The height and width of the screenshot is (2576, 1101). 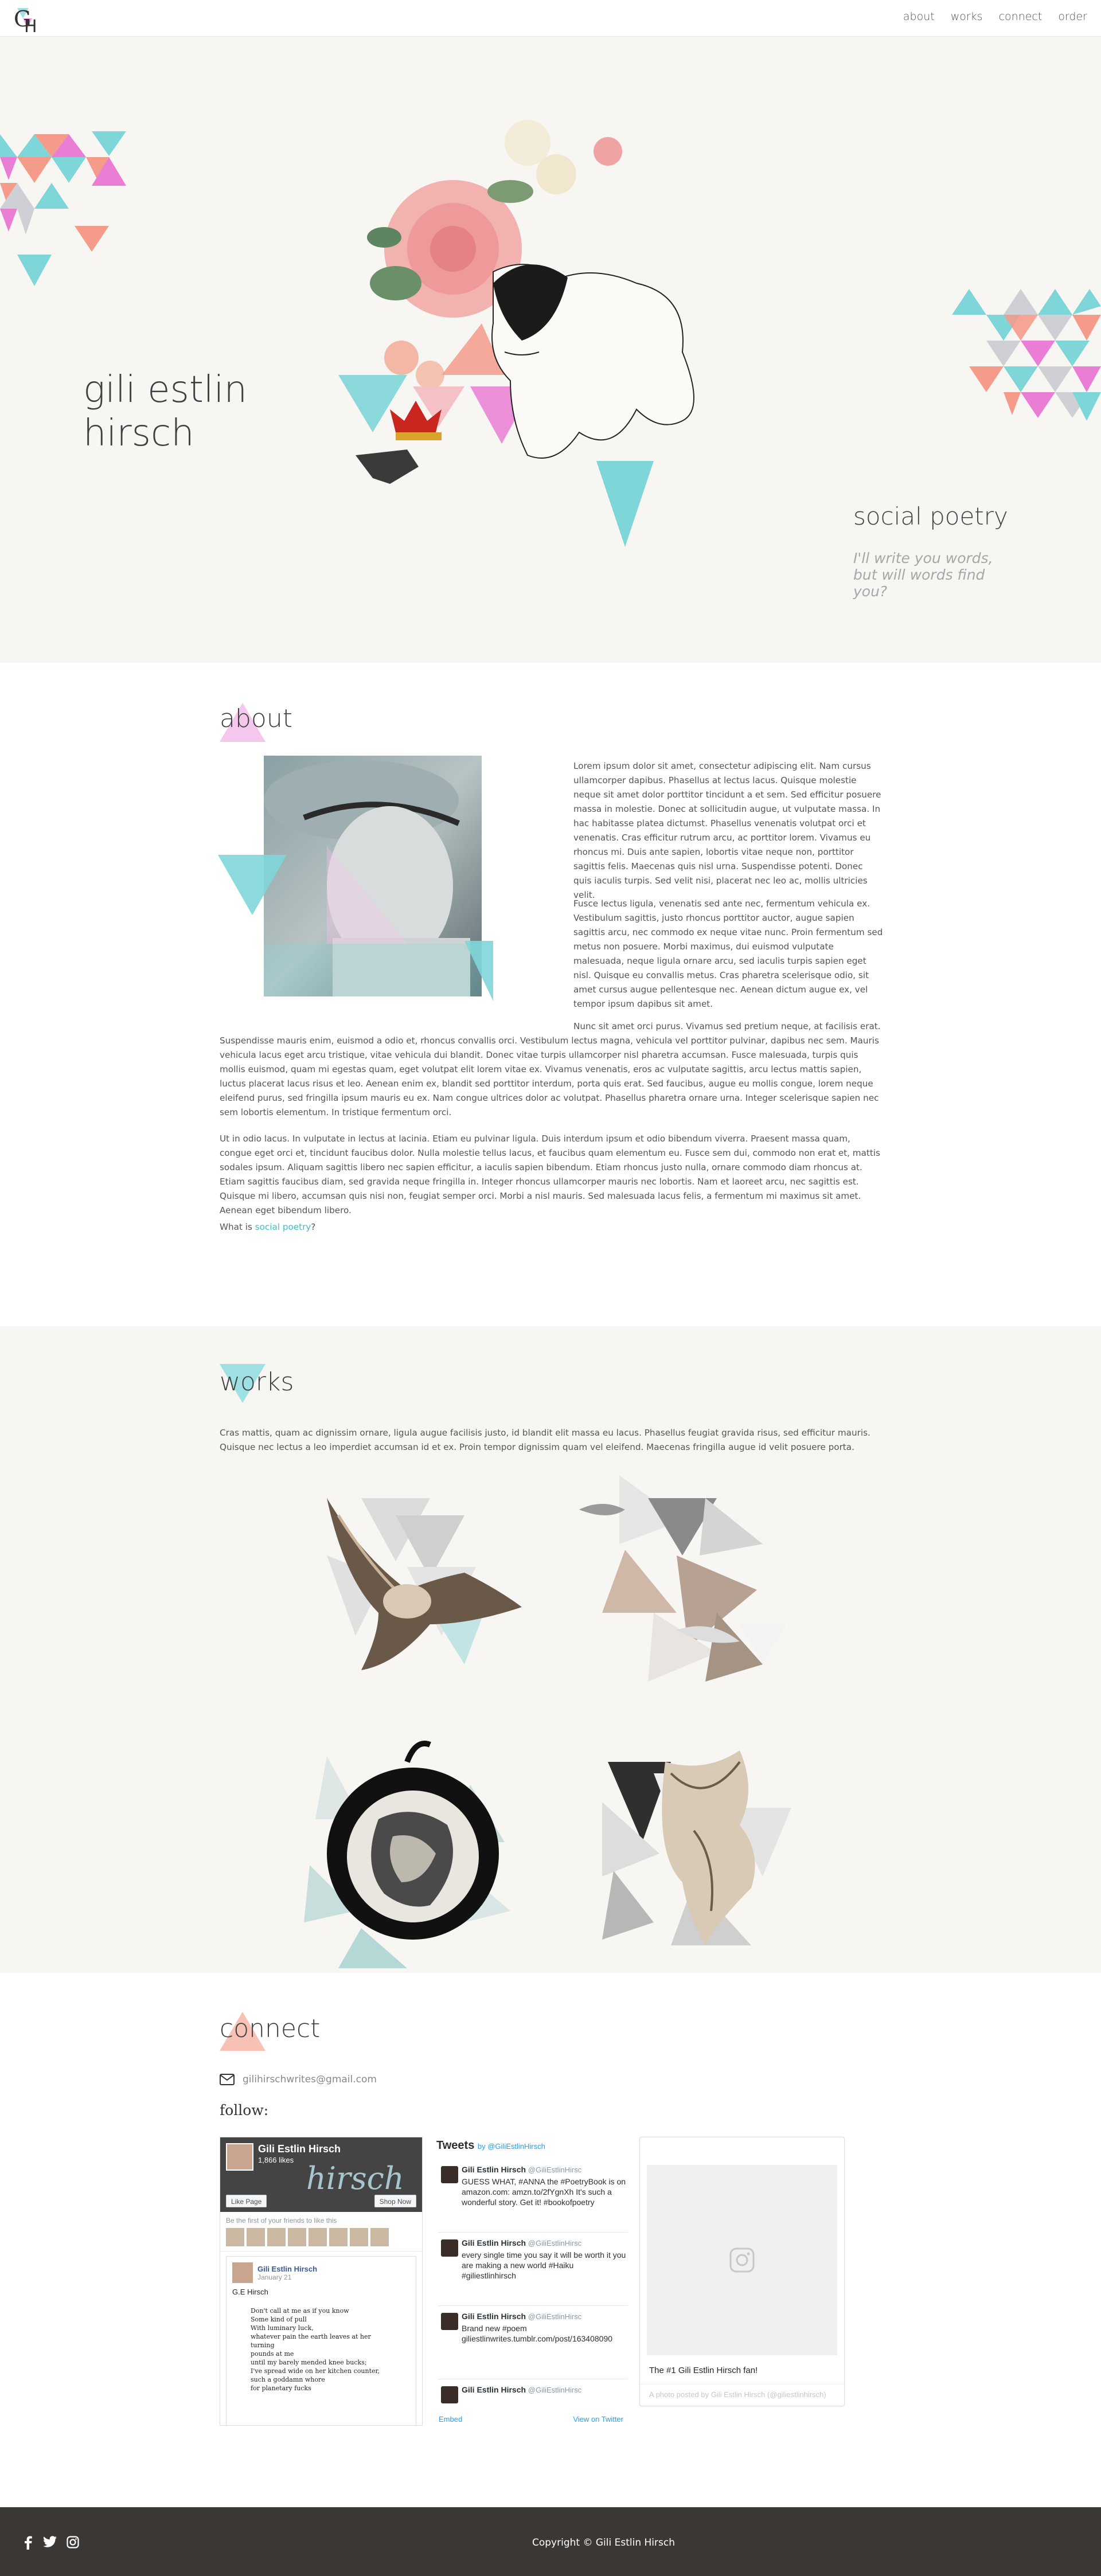 I want to click on top-navigation: G H about works connect order, so click(x=550, y=18).